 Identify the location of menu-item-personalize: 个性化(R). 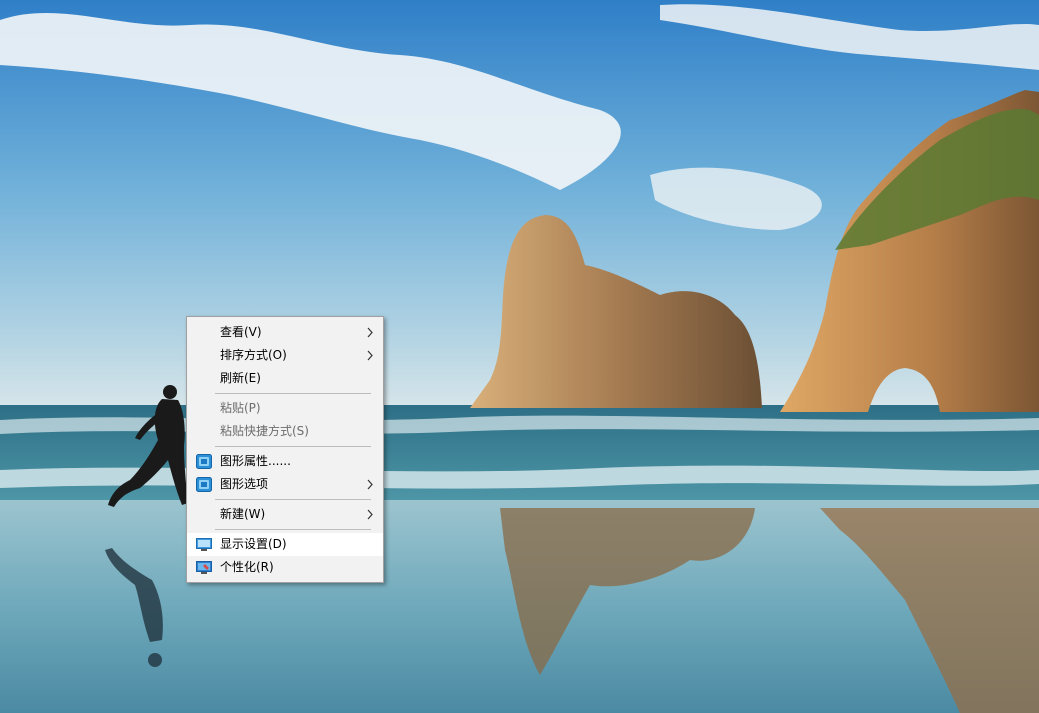
(285, 567).